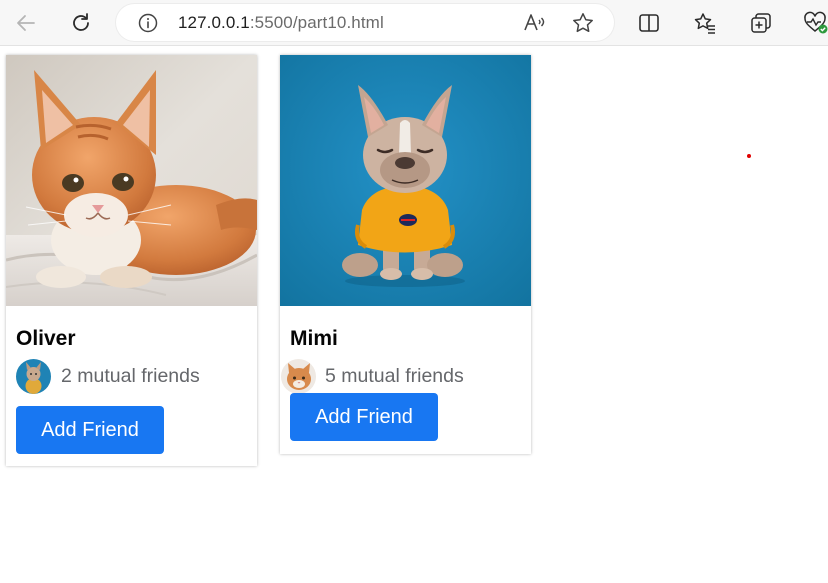  What do you see at coordinates (131, 180) in the screenshot?
I see `cat-photo` at bounding box center [131, 180].